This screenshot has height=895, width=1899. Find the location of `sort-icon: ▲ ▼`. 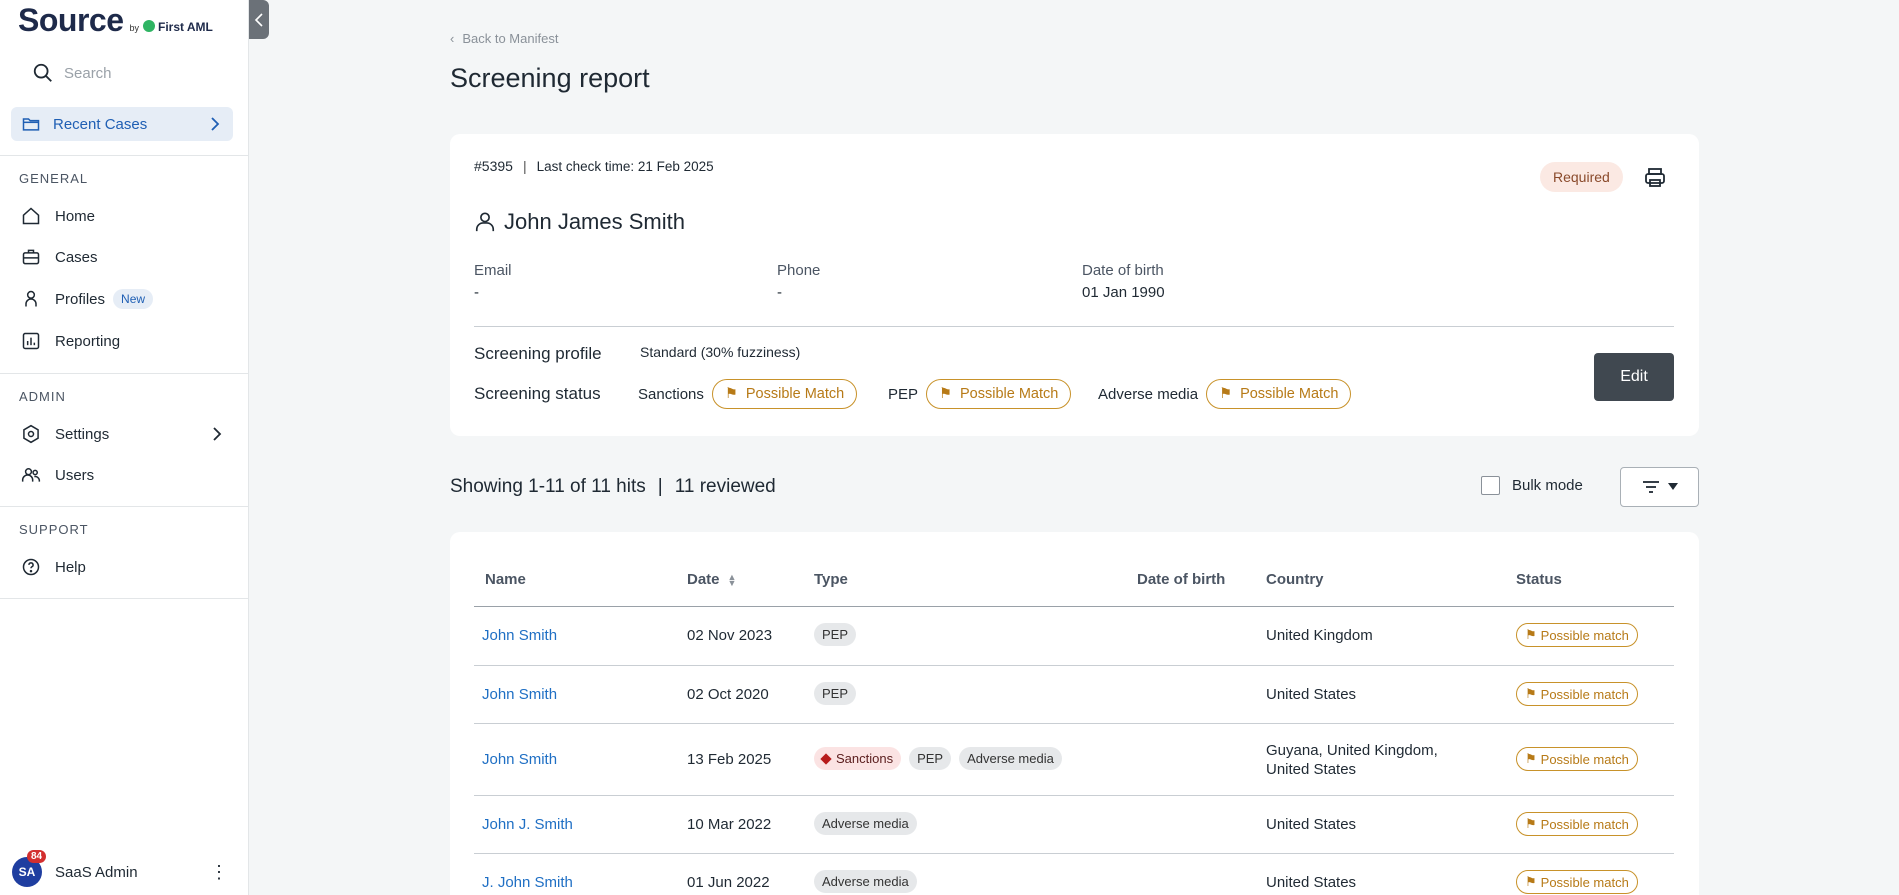

sort-icon: ▲ ▼ is located at coordinates (732, 580).